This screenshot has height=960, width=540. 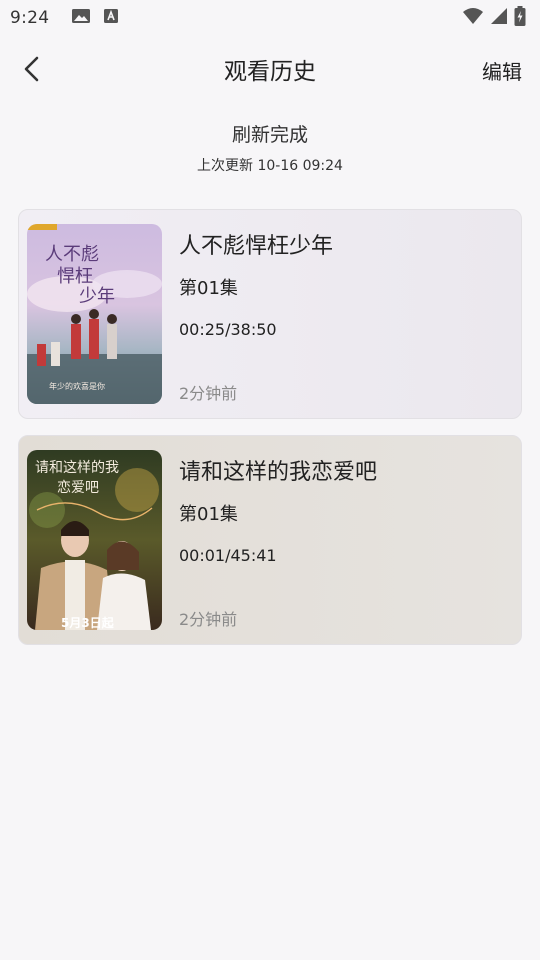 I want to click on poster-date: 5月3日起, so click(x=88, y=622).